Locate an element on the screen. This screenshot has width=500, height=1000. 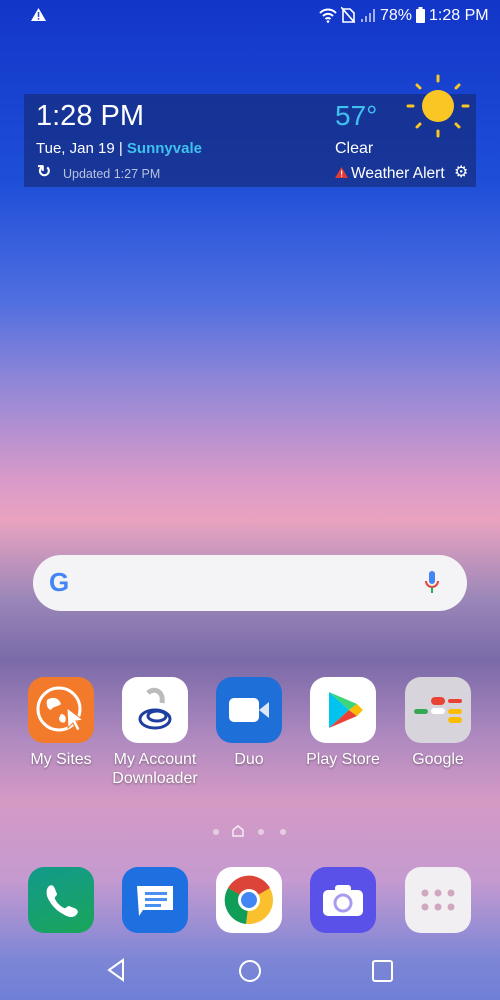
home-button is located at coordinates (250, 971).